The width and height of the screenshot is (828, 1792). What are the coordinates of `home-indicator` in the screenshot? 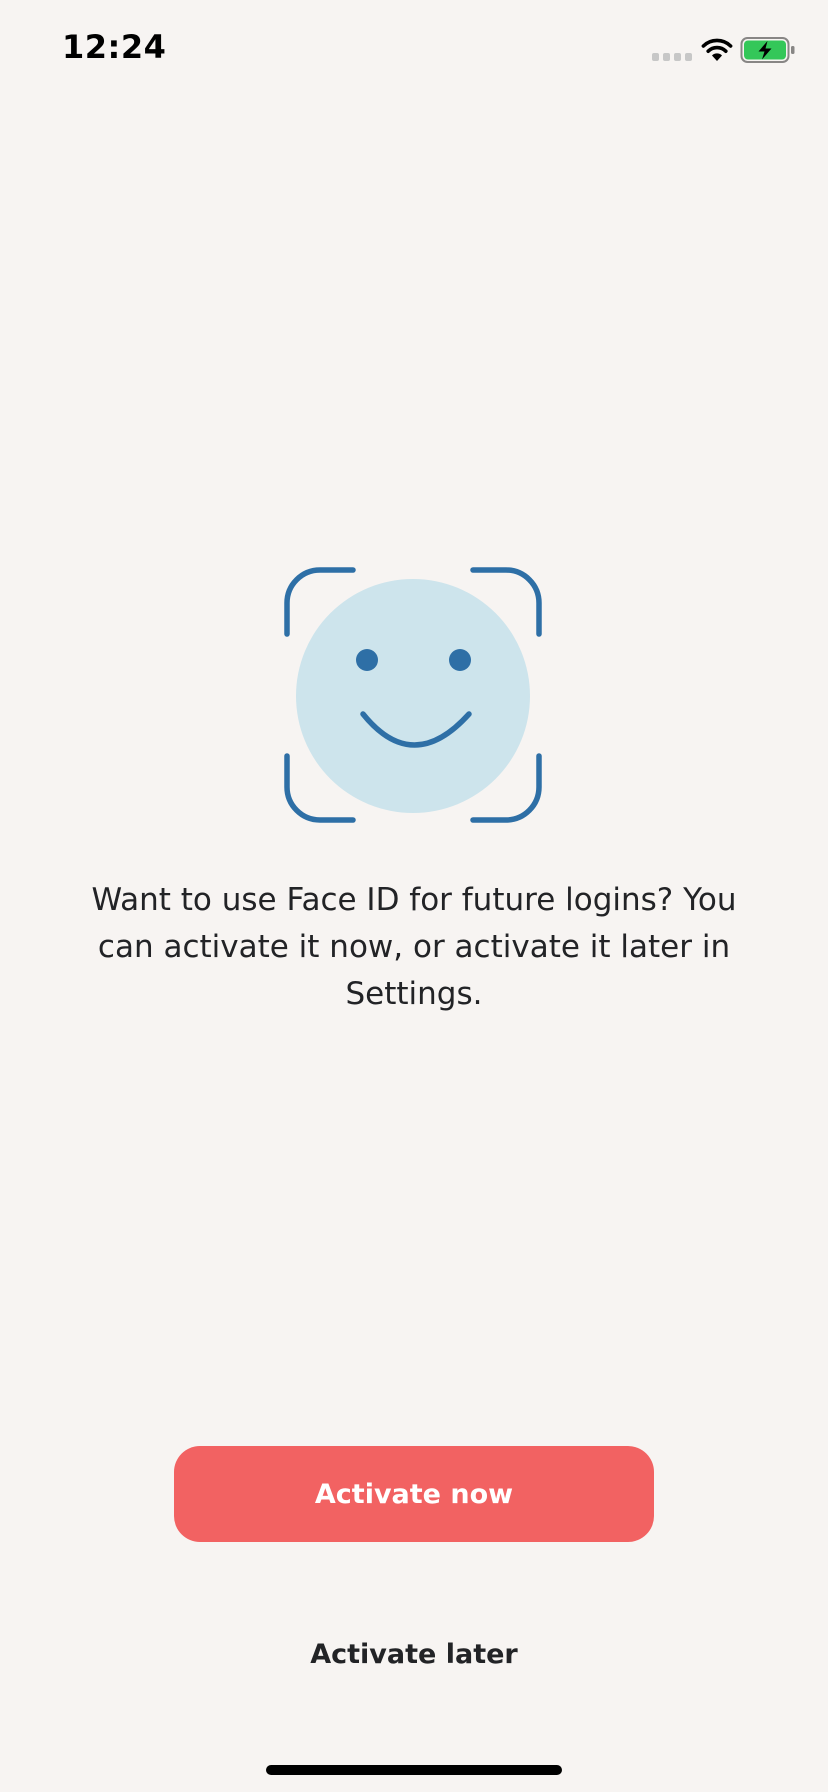 It's located at (414, 1770).